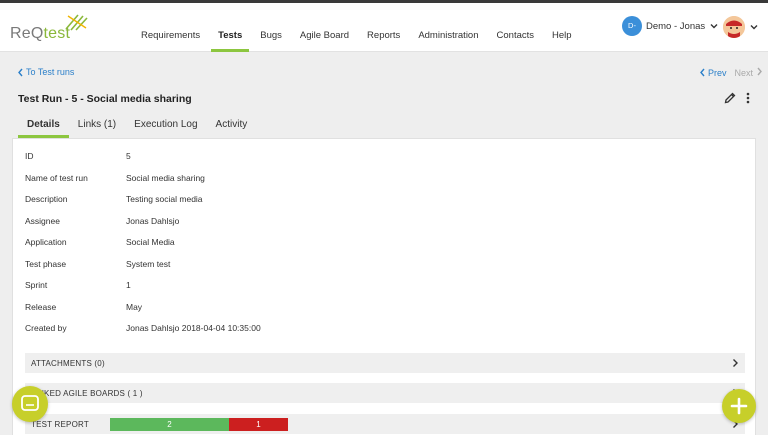  Describe the element at coordinates (105, 99) in the screenshot. I see `page-title: Test Run - 5 - Social media sharing` at that location.